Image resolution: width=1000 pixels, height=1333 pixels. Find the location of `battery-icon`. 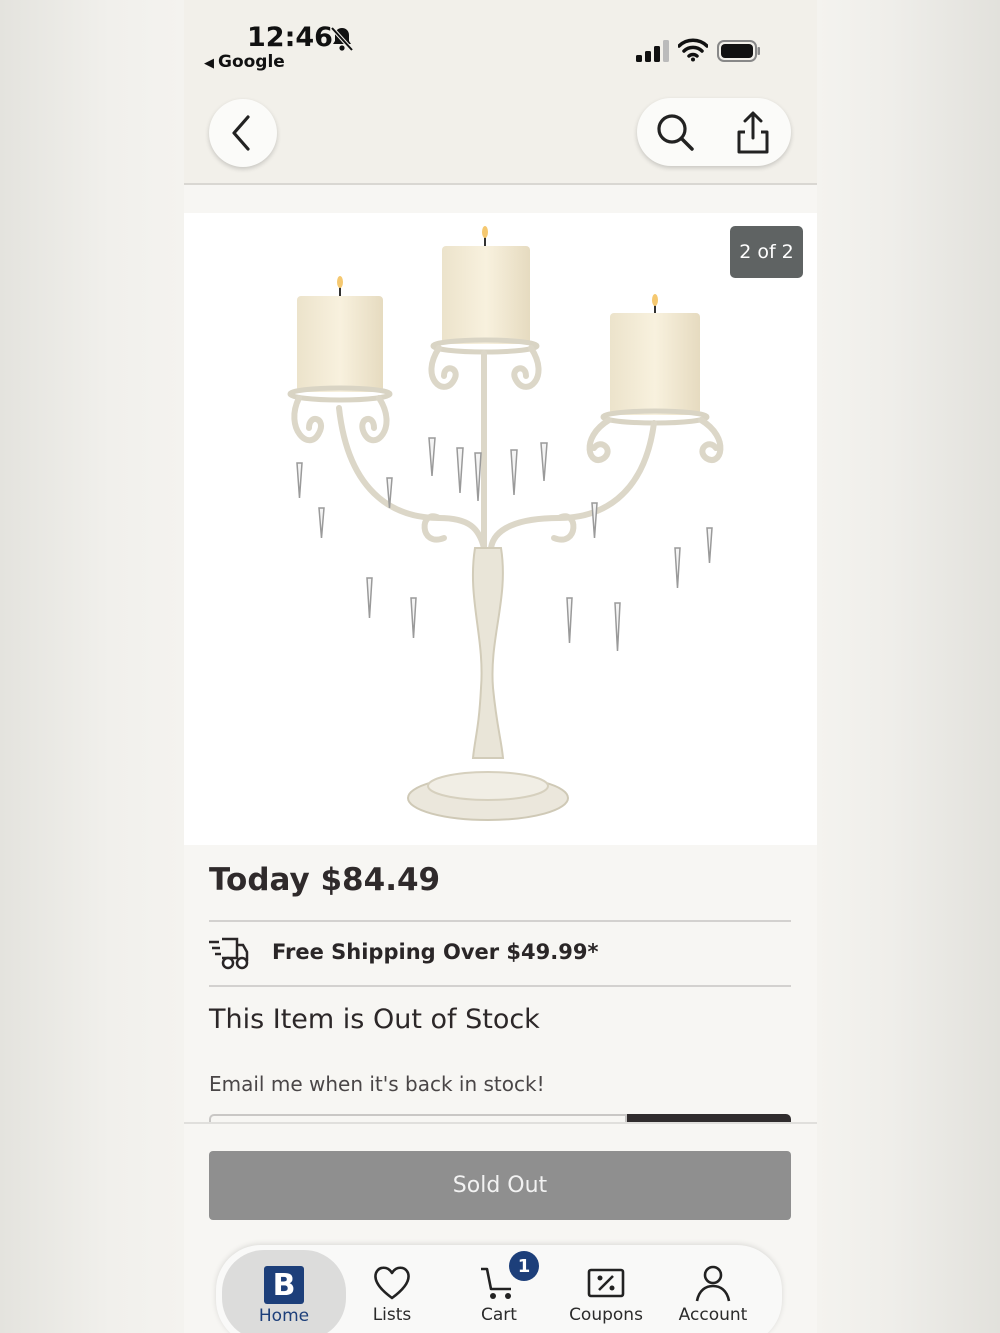

battery-icon is located at coordinates (738, 51).